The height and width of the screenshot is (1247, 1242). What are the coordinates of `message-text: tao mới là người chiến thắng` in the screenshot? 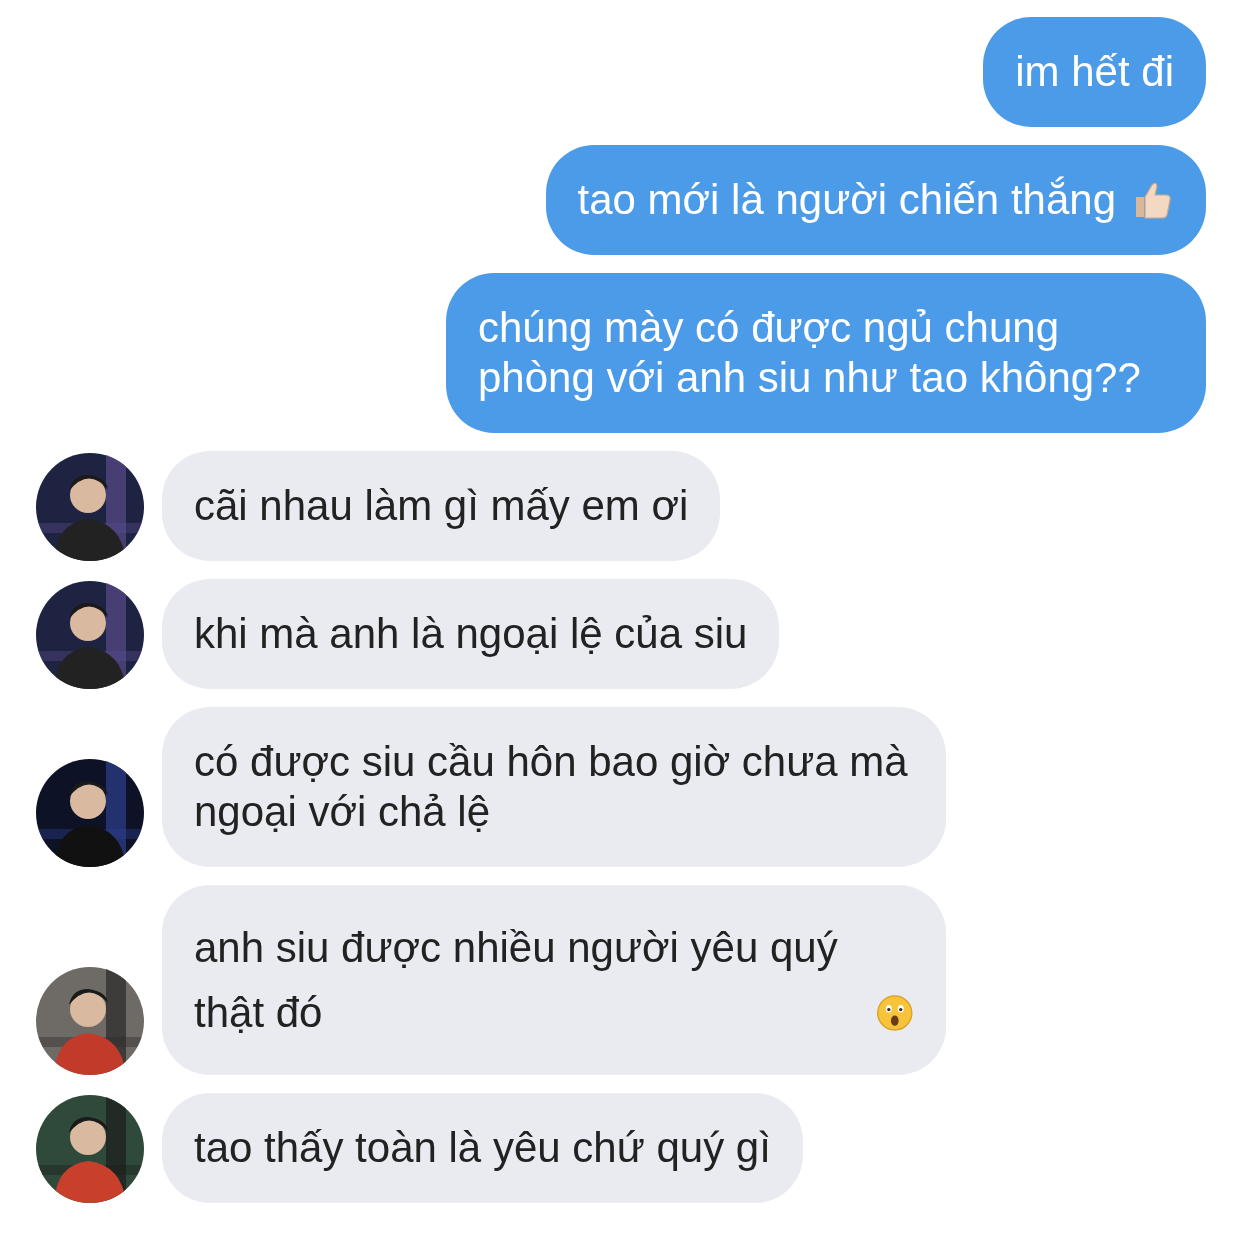 It's located at (846, 199).